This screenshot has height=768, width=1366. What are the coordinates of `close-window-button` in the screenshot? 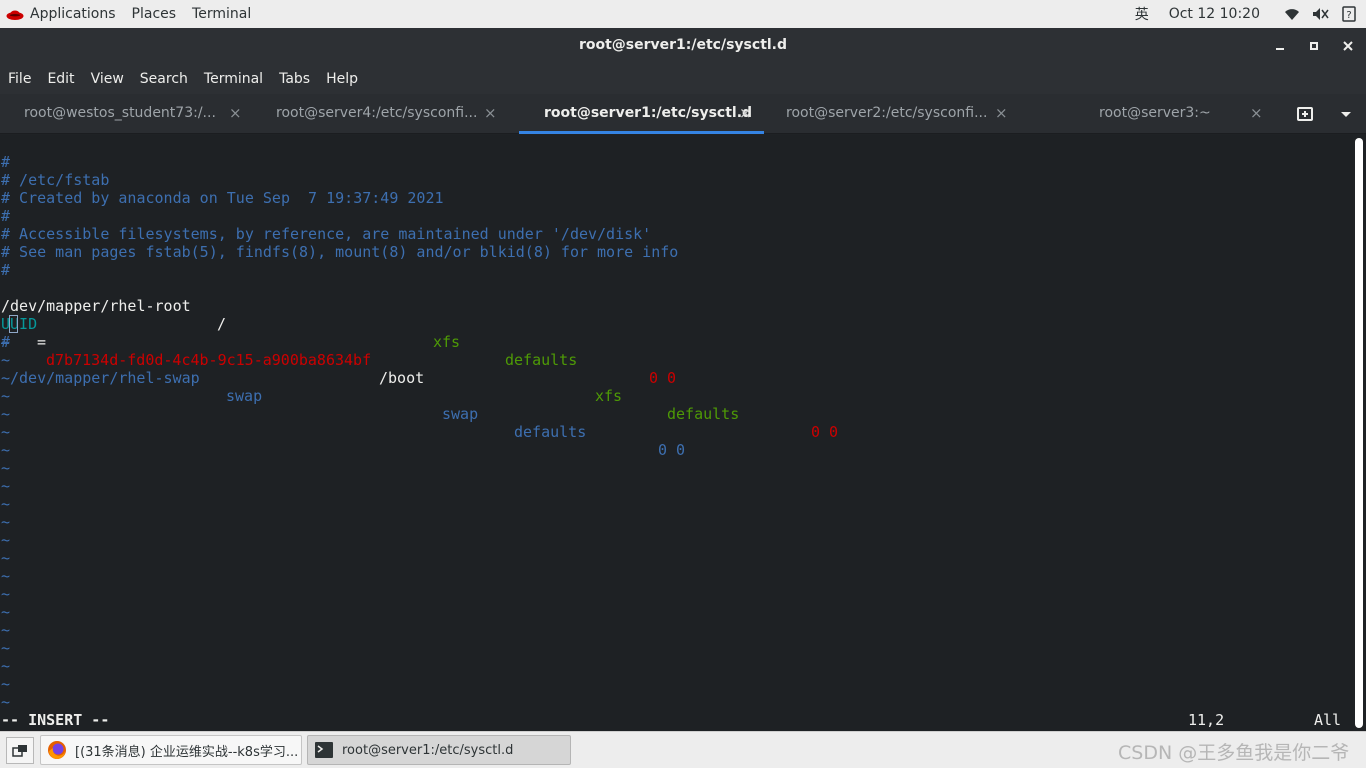 It's located at (1348, 46).